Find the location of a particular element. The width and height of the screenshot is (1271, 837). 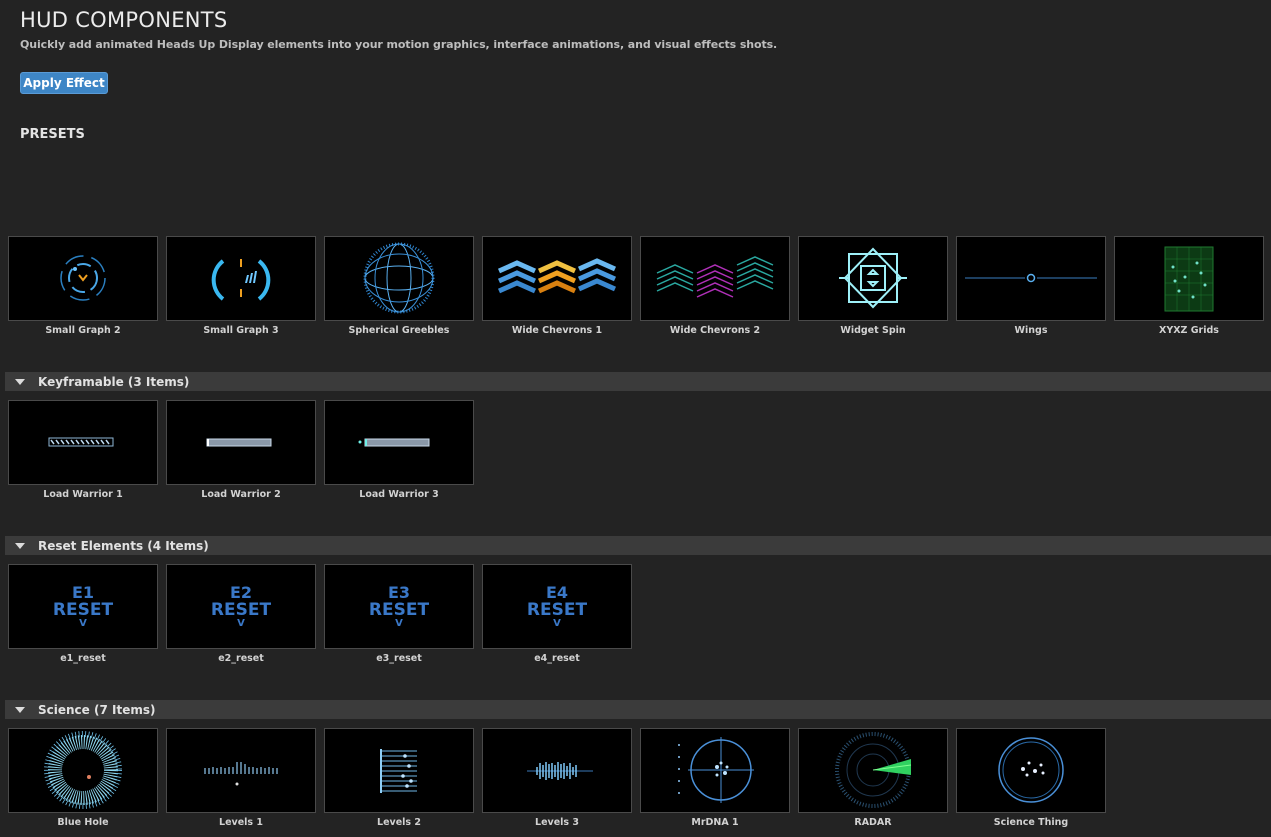

group-header-keyframable: Keyframable (3 Items) is located at coordinates (638, 381).